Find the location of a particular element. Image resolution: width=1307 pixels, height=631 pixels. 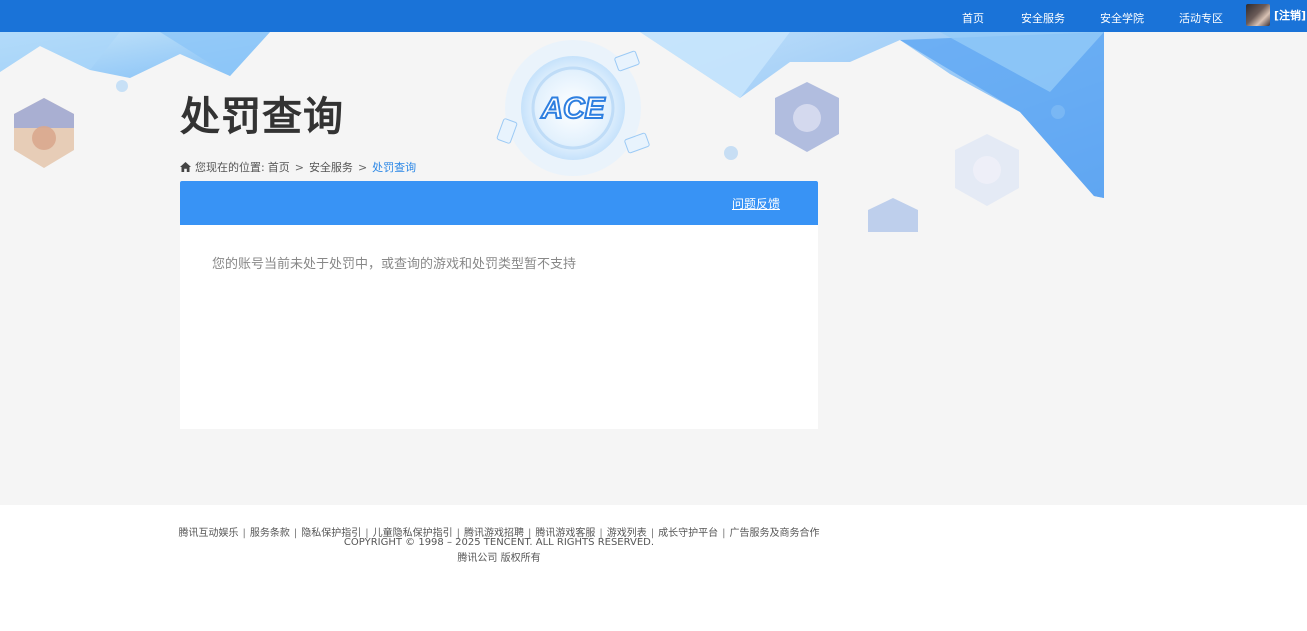

panel-header: 问题反馈 is located at coordinates (499, 203).